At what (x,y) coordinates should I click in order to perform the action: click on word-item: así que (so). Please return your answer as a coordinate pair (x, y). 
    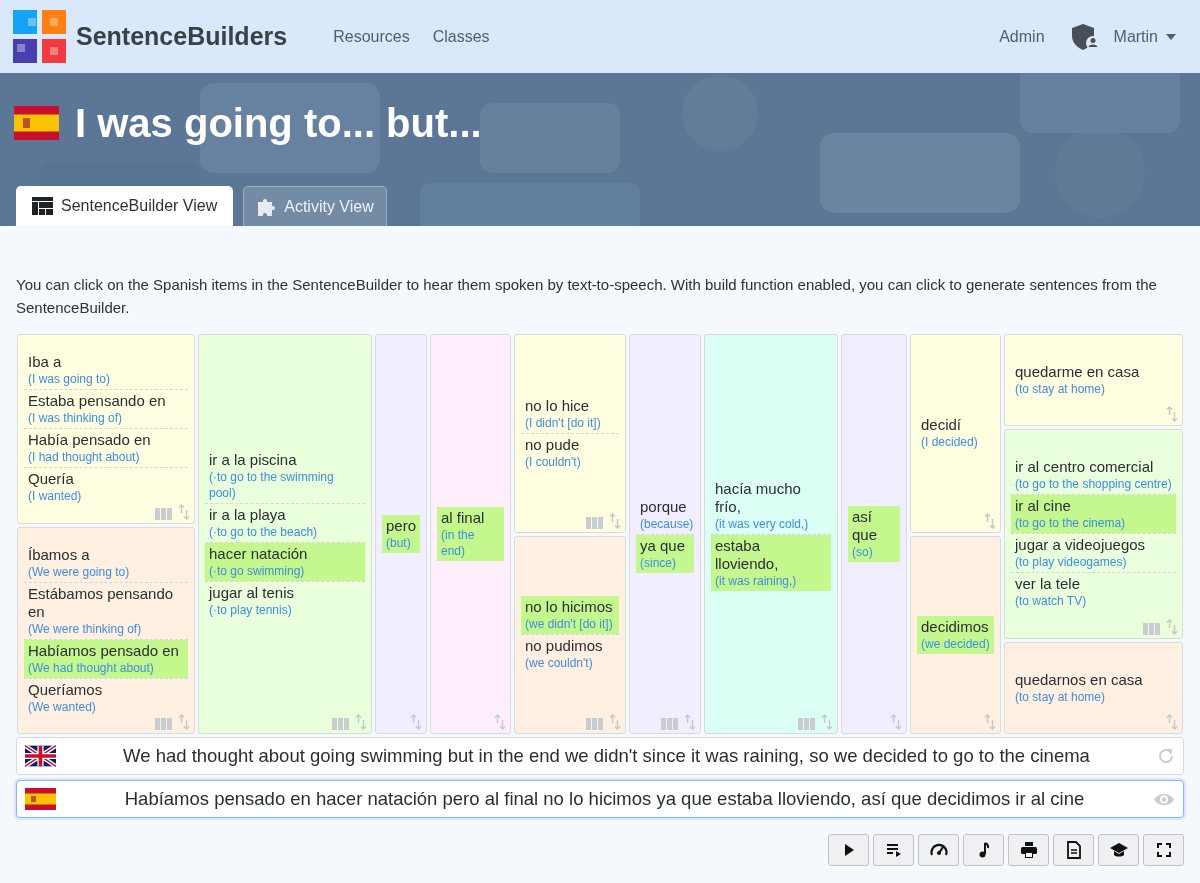
    Looking at the image, I should click on (874, 534).